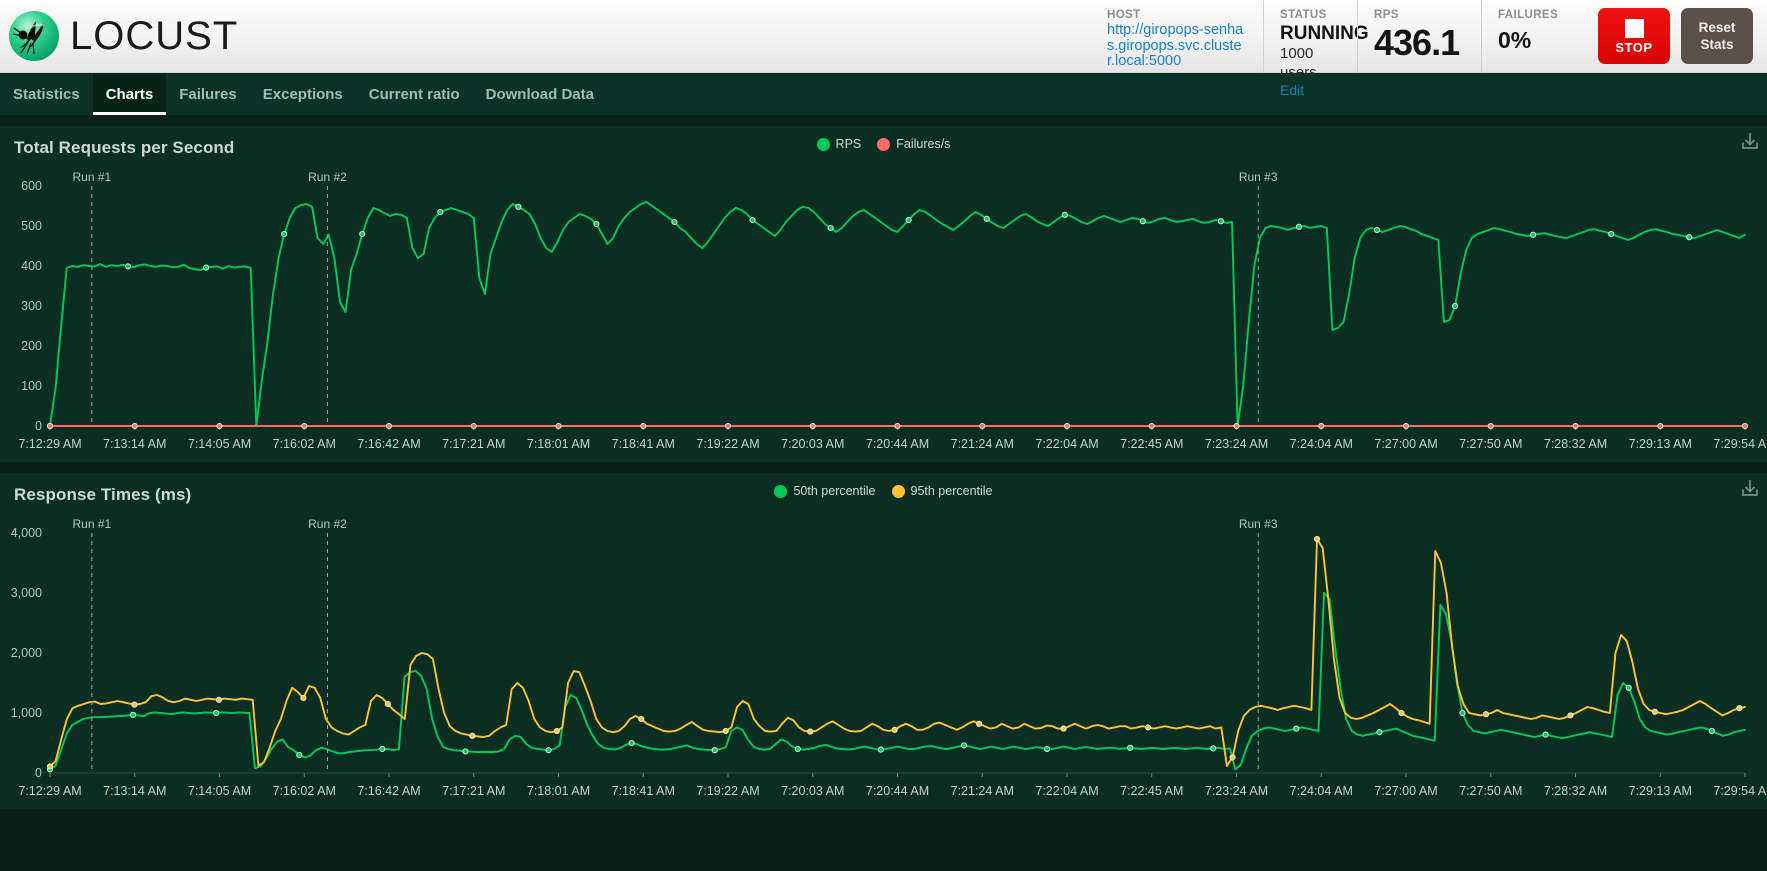  I want to click on tab-statistics: Statistics, so click(46, 94).